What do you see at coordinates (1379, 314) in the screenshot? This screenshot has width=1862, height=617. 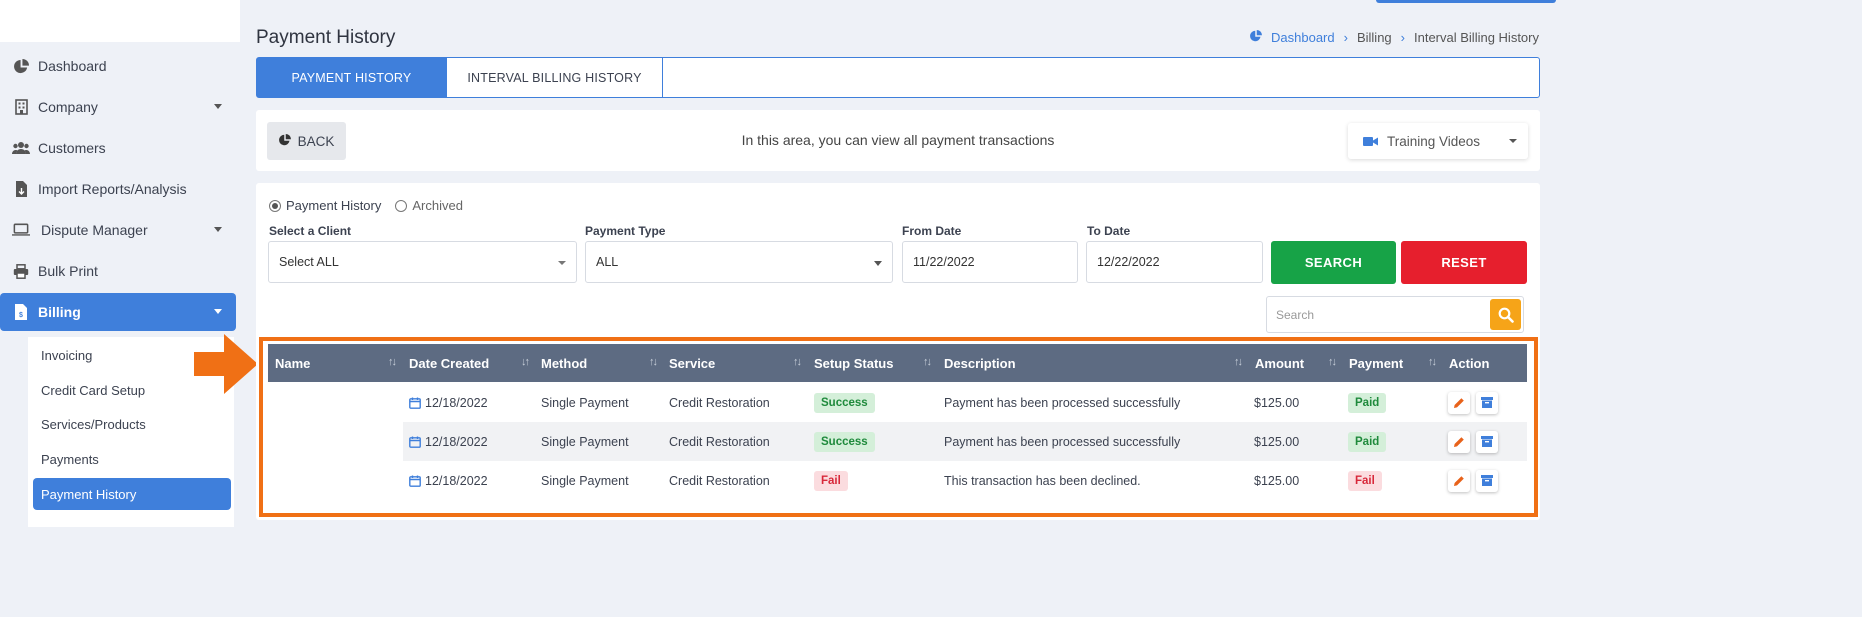 I see `search-input` at bounding box center [1379, 314].